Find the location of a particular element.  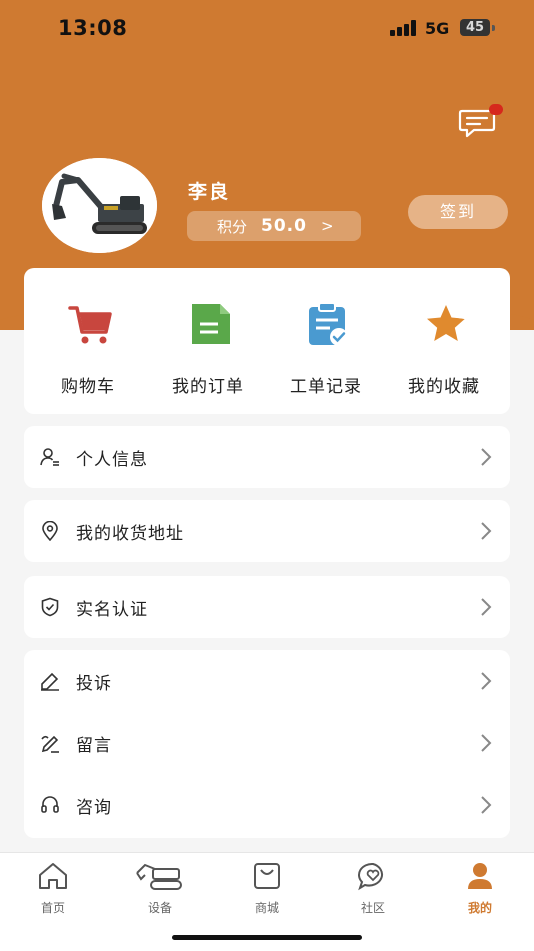

tab-label: 设备 is located at coordinates (159, 908).